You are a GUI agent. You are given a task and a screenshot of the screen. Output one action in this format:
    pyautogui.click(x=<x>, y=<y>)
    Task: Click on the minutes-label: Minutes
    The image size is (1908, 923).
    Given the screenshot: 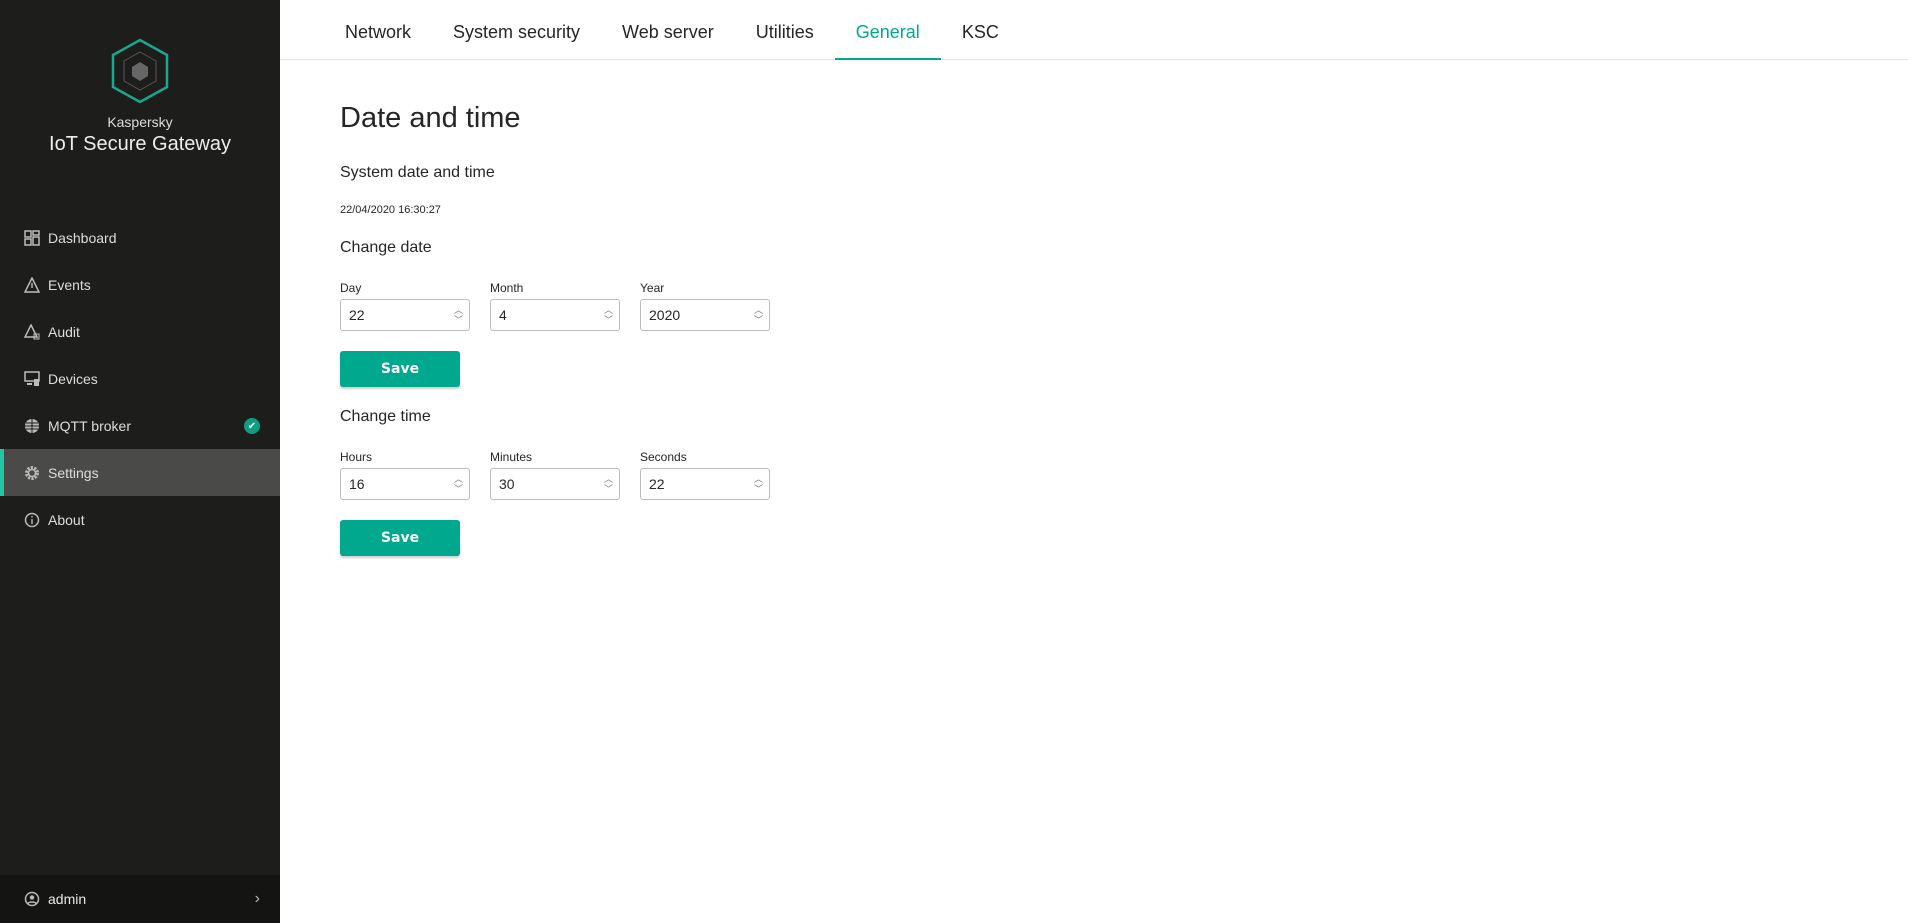 What is the action you would take?
    pyautogui.click(x=511, y=457)
    